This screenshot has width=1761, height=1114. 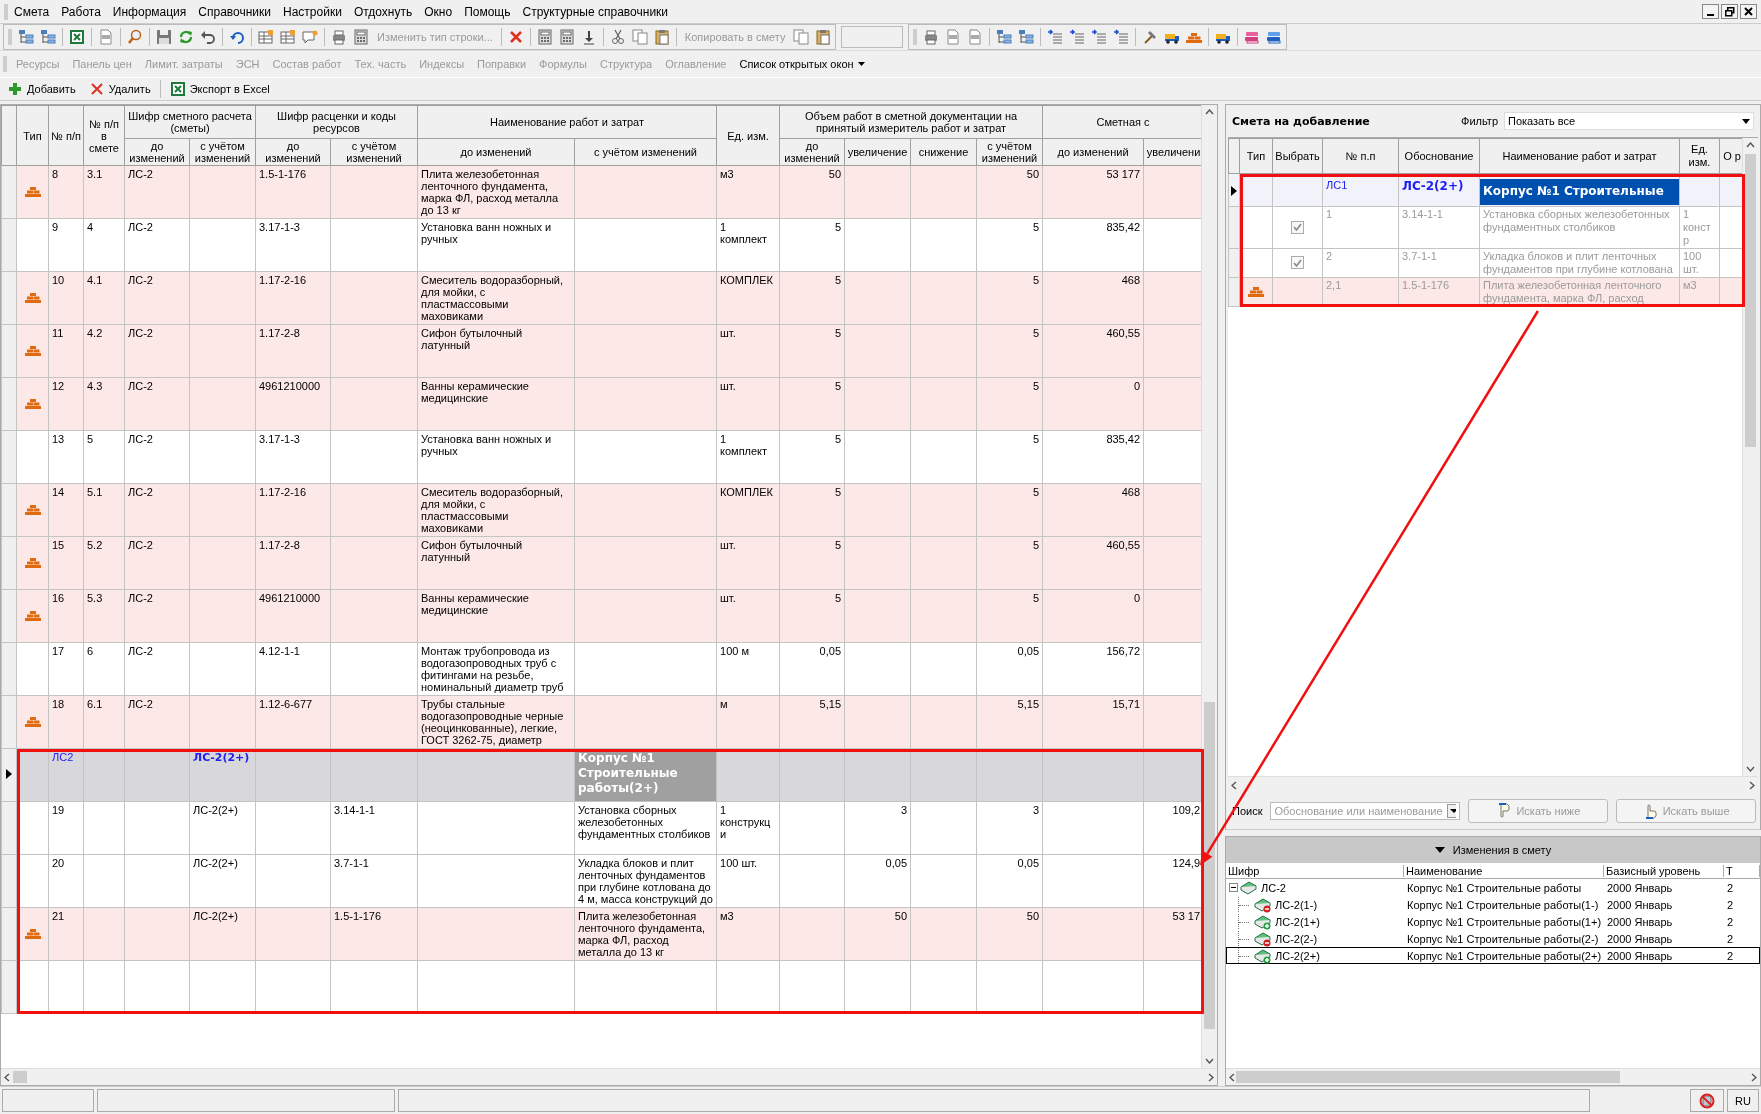 What do you see at coordinates (911, 122) in the screenshot?
I see `column-header: Объем работ в сметной документации на принятый измеритель работ и затрат` at bounding box center [911, 122].